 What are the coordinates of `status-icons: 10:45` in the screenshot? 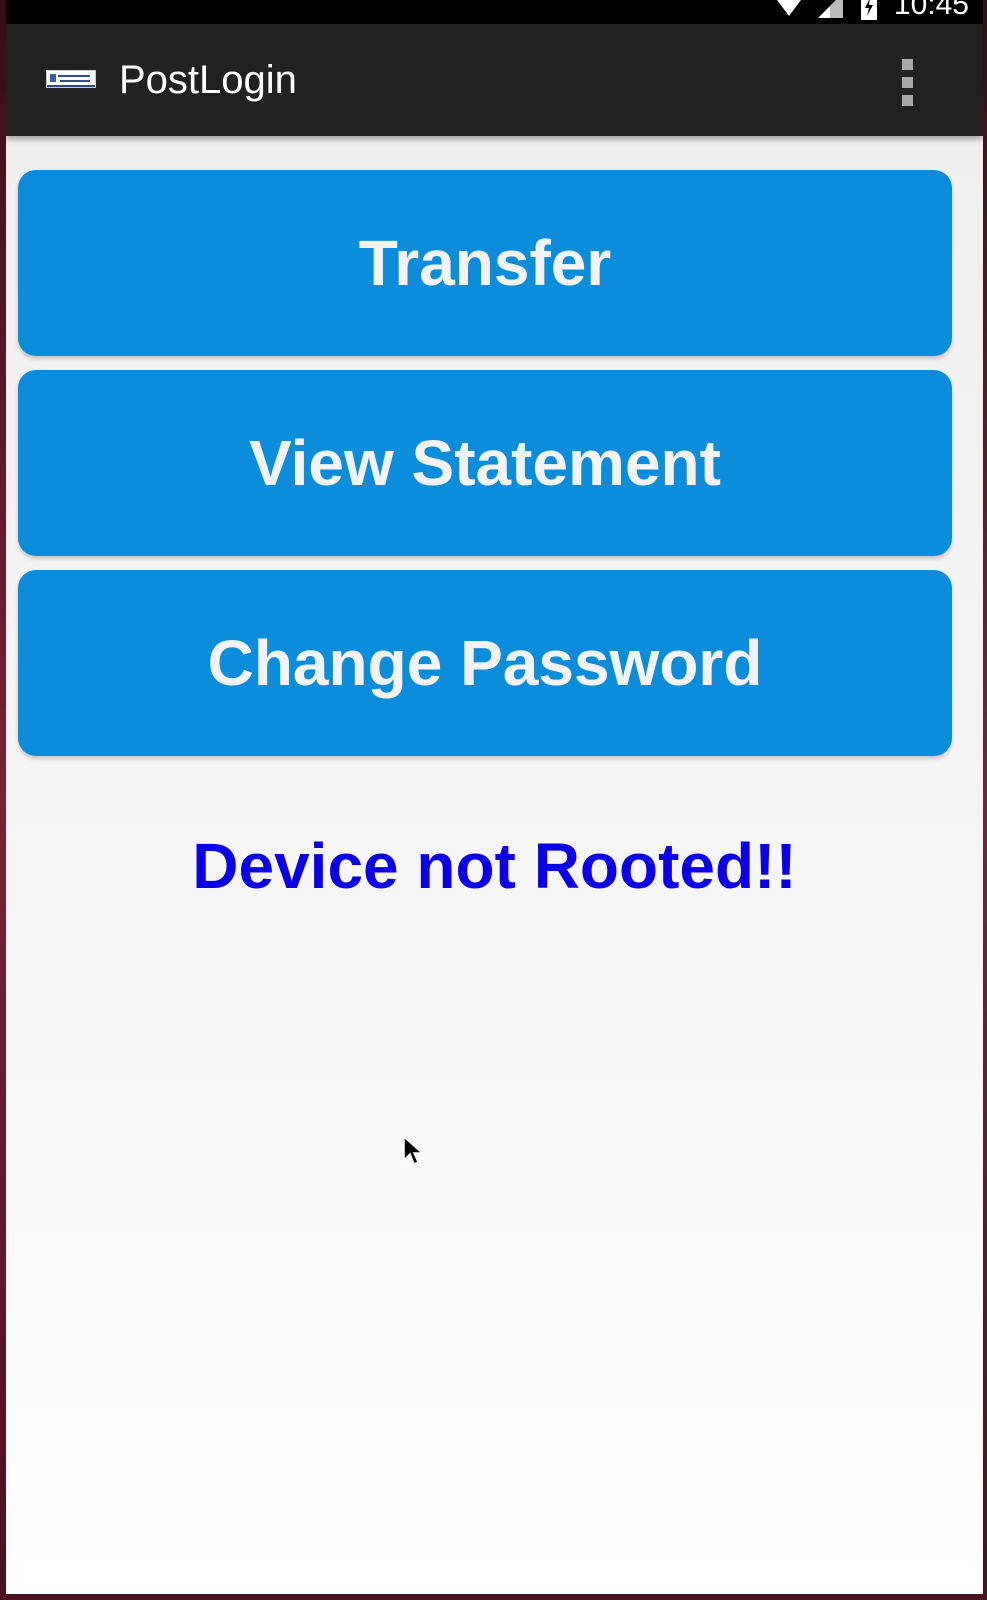 It's located at (872, 10).